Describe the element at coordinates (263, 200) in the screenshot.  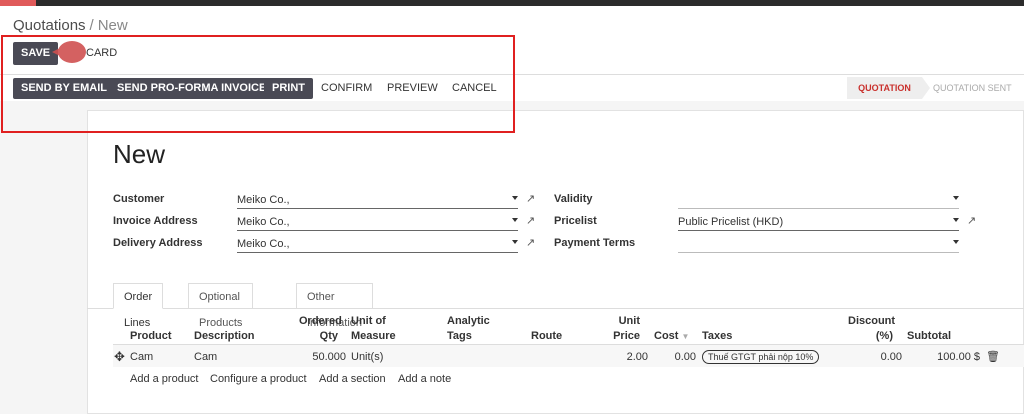
I see `customer-value: Meiko Co.,` at that location.